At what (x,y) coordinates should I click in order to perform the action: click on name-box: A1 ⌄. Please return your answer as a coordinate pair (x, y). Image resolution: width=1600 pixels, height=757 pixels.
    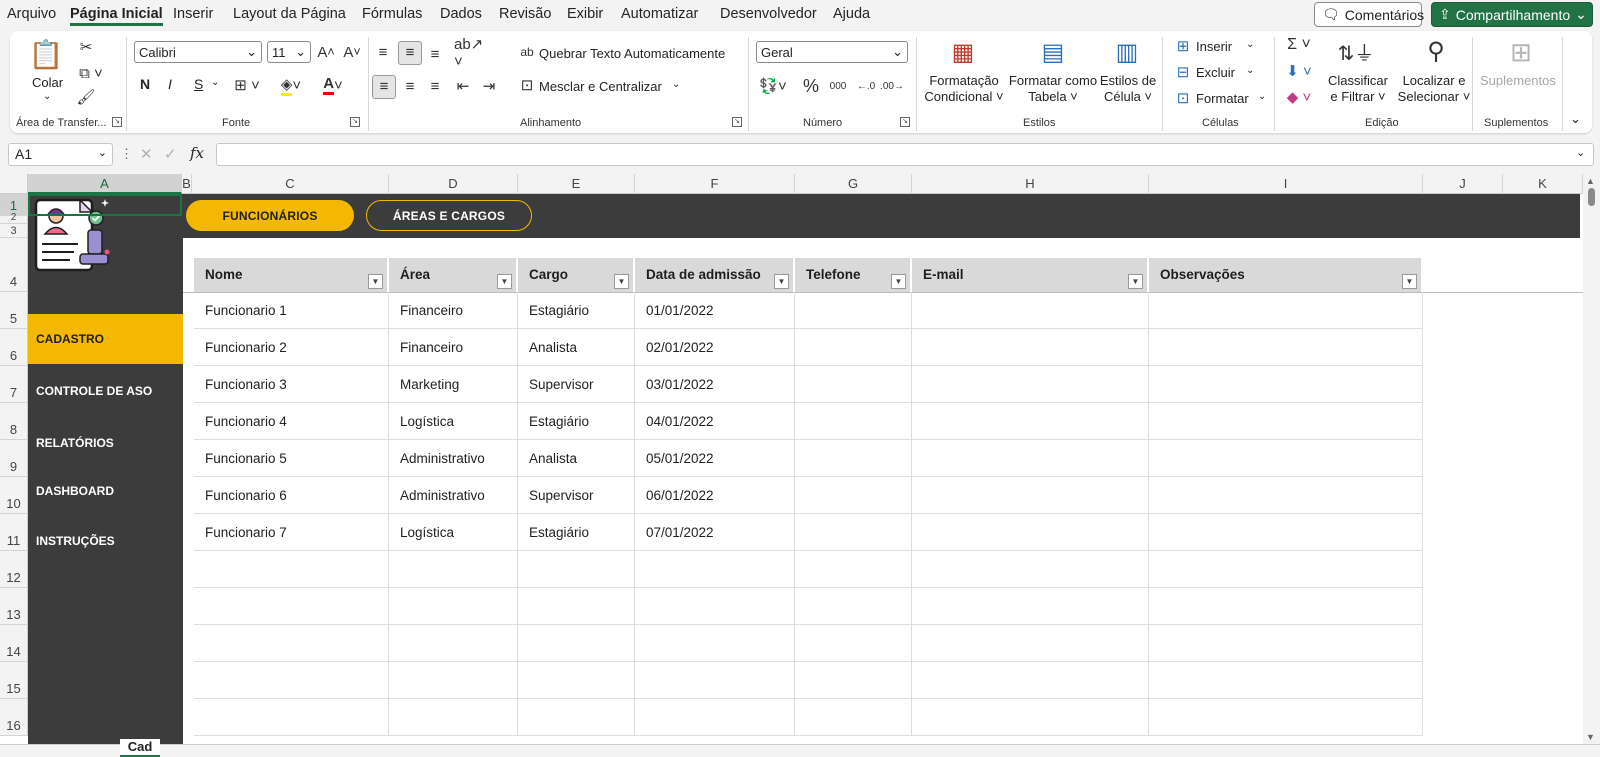
    Looking at the image, I should click on (60, 154).